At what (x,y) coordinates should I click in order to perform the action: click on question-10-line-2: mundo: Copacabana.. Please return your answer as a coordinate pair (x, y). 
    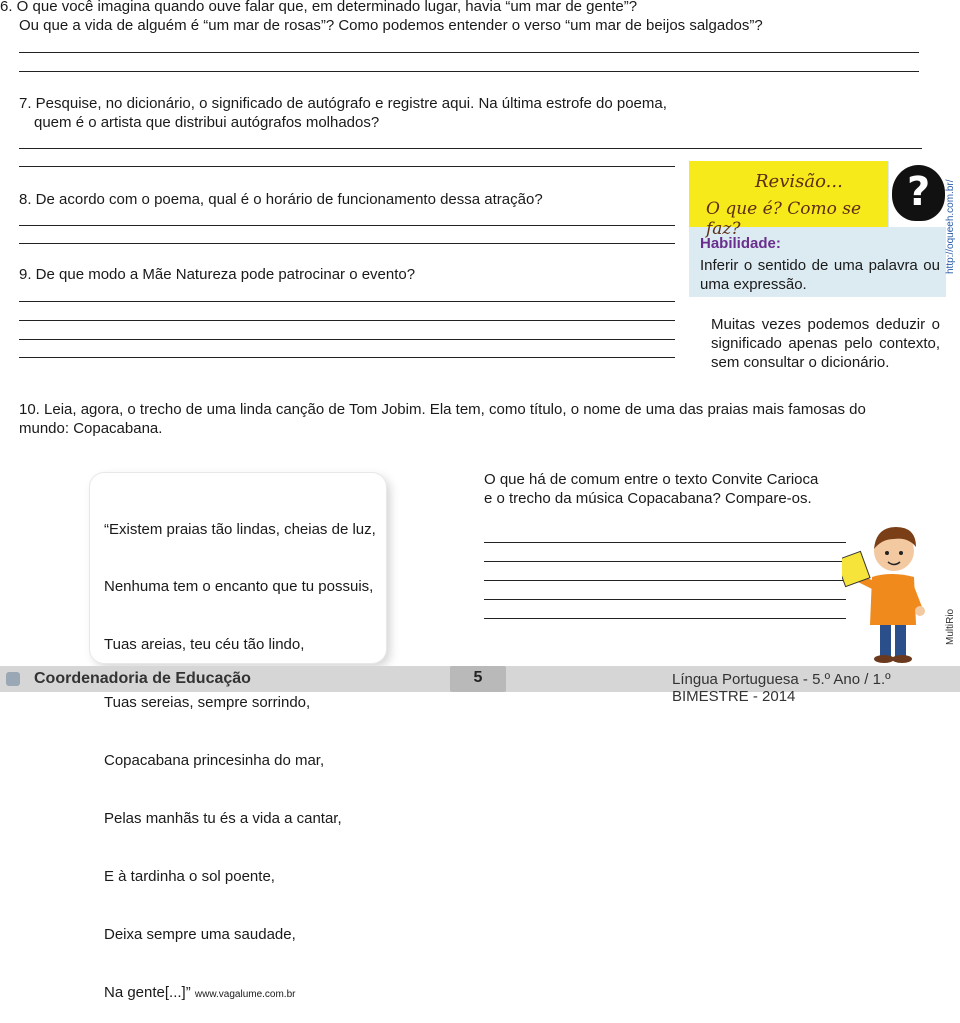
    Looking at the image, I should click on (91, 428).